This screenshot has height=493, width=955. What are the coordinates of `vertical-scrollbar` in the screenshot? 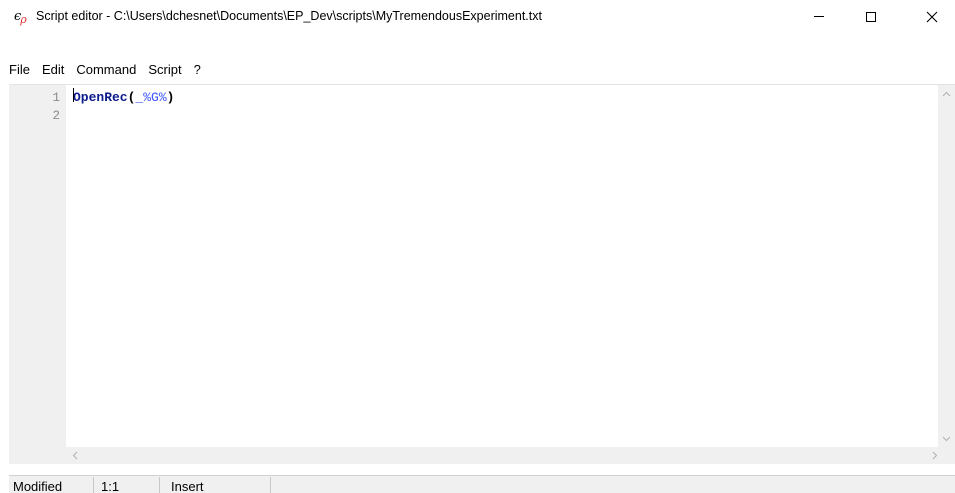 It's located at (946, 266).